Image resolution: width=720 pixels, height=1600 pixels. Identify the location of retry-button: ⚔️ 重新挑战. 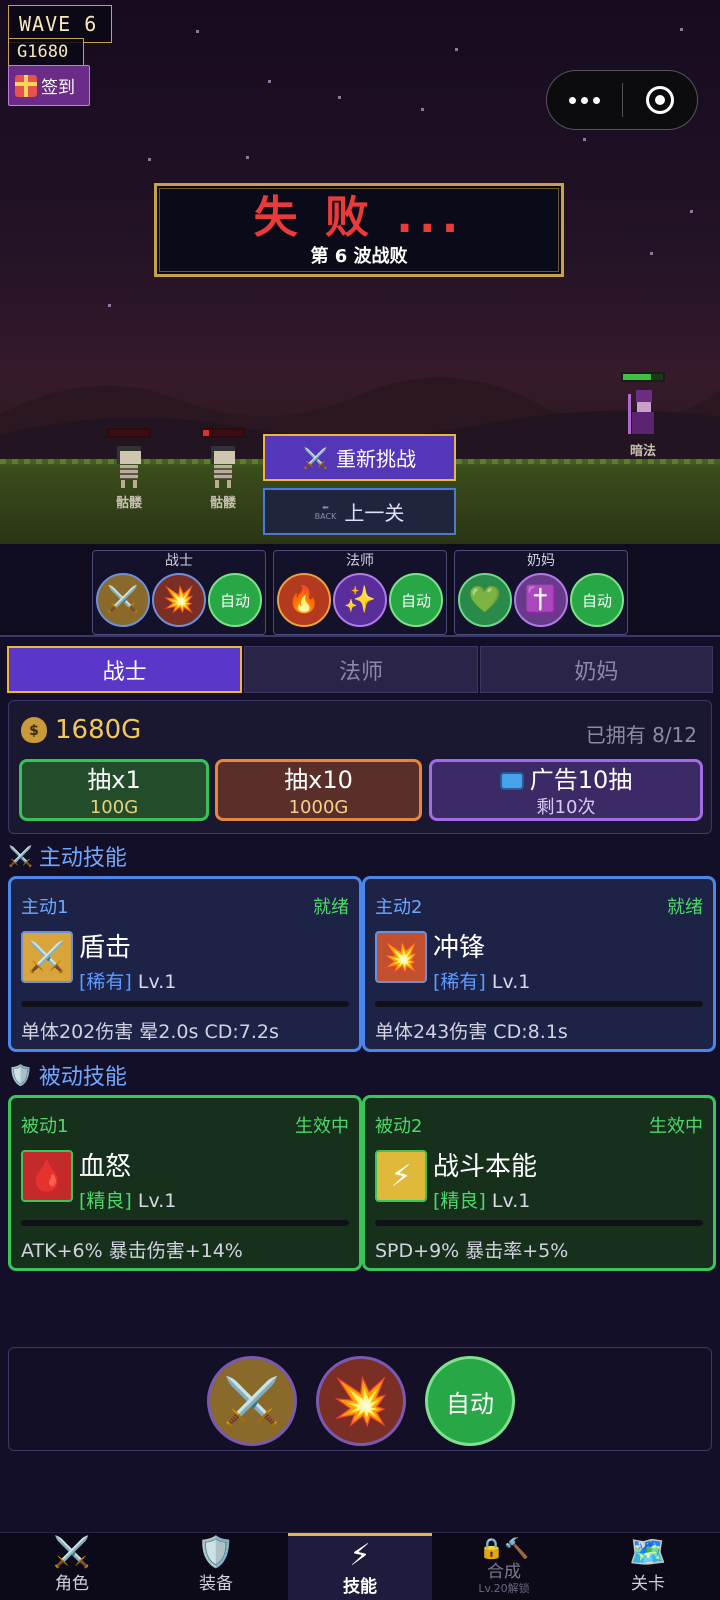
(359, 457).